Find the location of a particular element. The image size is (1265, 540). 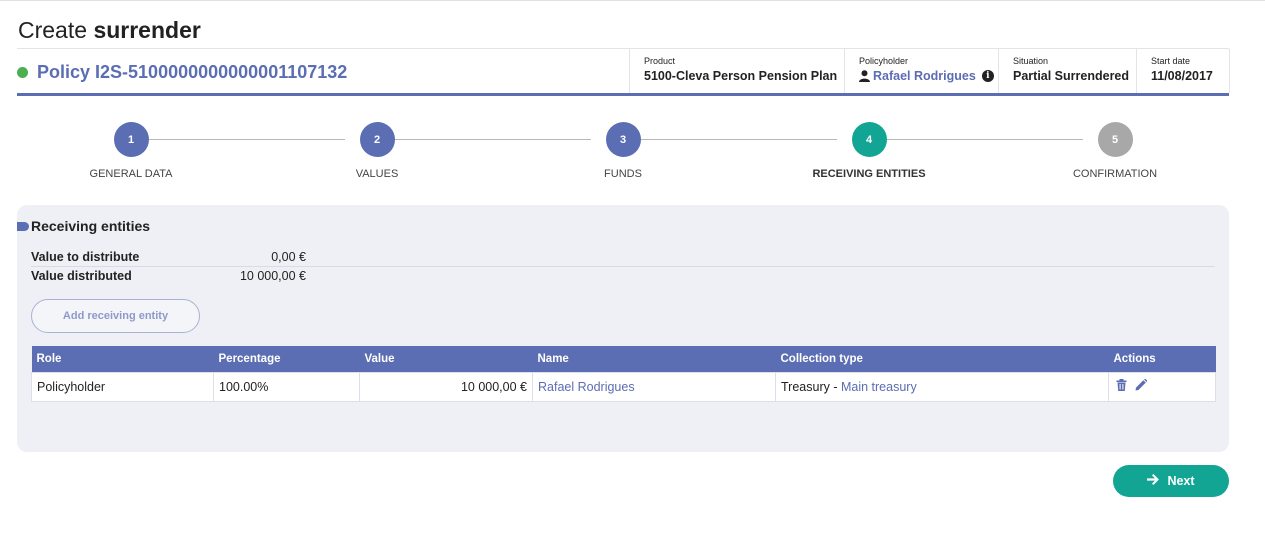

section-marker is located at coordinates (23, 226).